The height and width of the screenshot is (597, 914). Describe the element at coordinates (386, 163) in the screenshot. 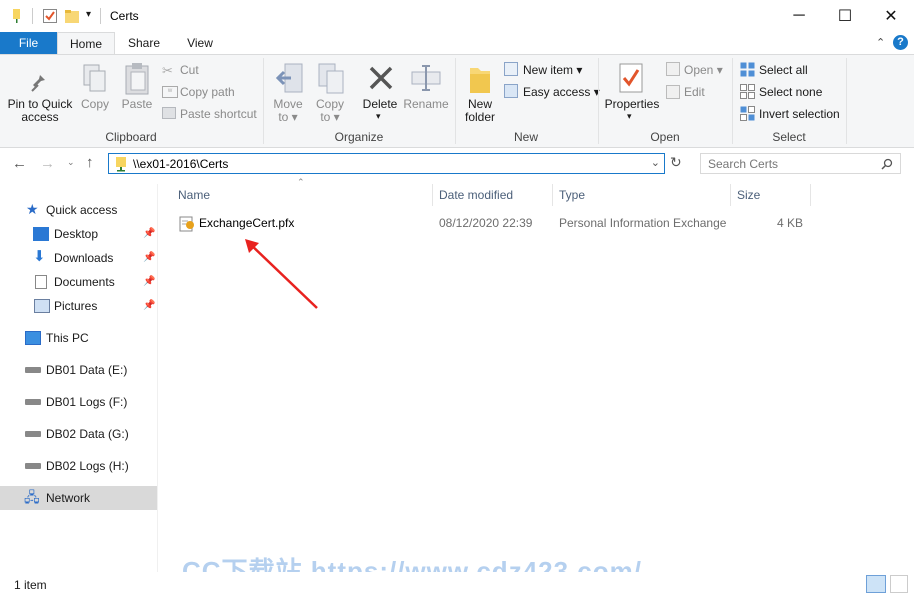

I see `address-bar: \\ex01-2016\Certs ⌄` at that location.